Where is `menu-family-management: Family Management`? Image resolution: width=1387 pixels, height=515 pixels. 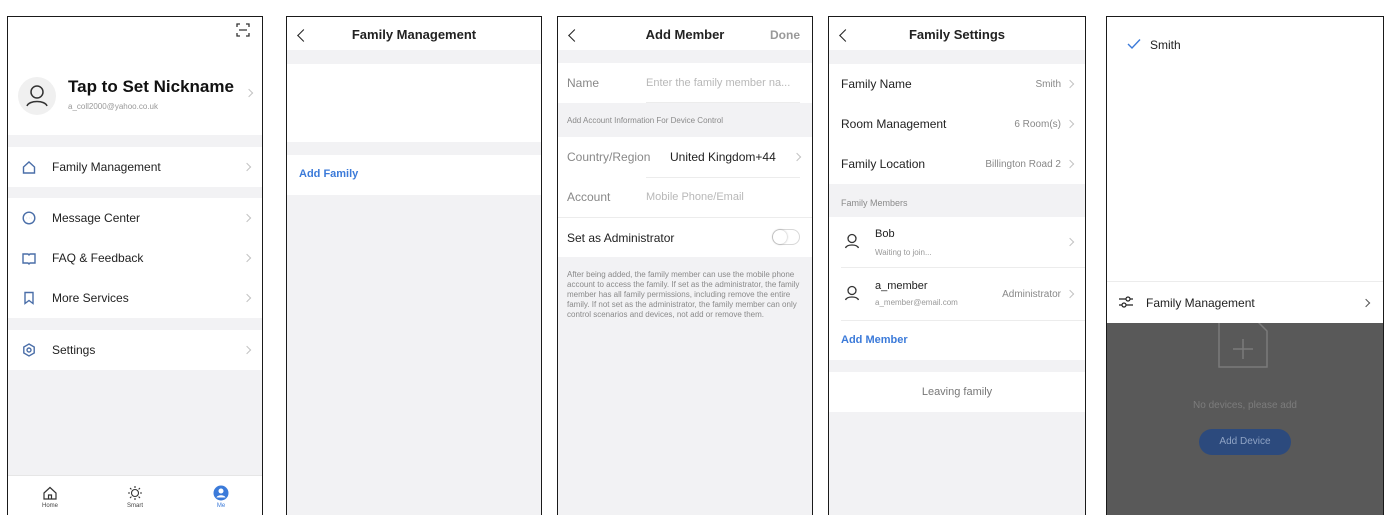 menu-family-management: Family Management is located at coordinates (135, 167).